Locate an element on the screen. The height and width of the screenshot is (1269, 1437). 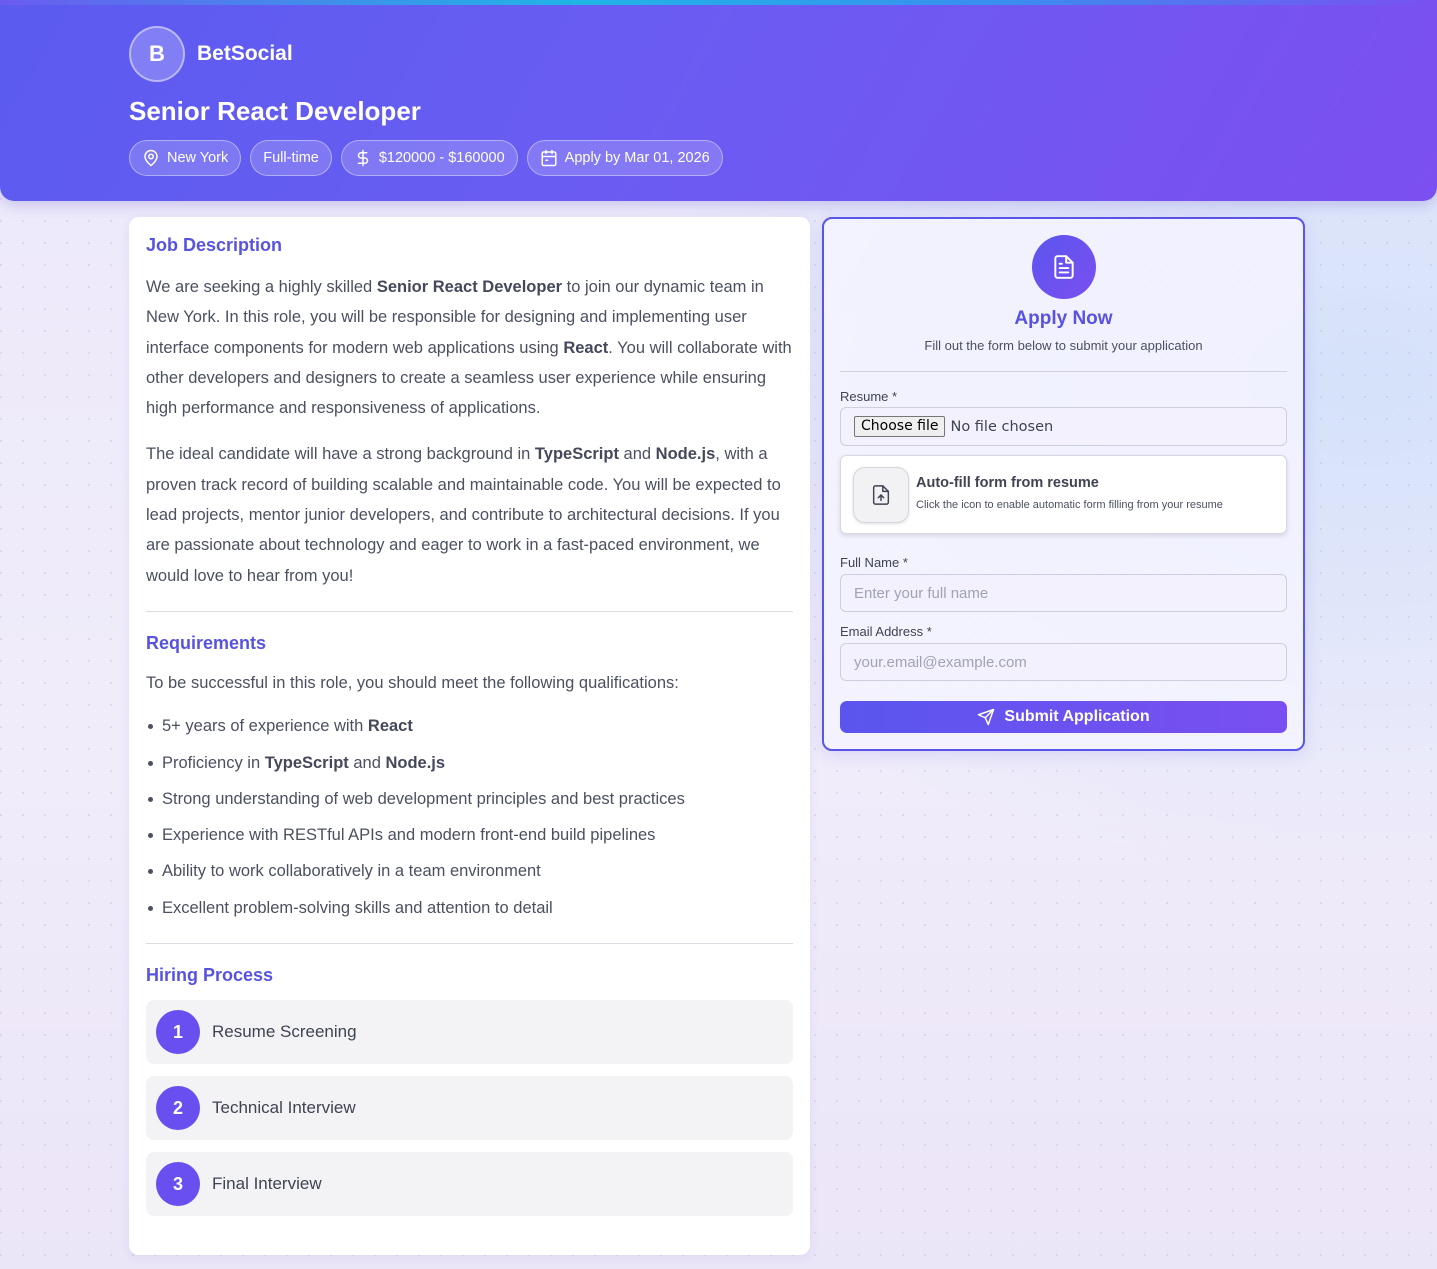
map-pin-icon is located at coordinates (151, 158).